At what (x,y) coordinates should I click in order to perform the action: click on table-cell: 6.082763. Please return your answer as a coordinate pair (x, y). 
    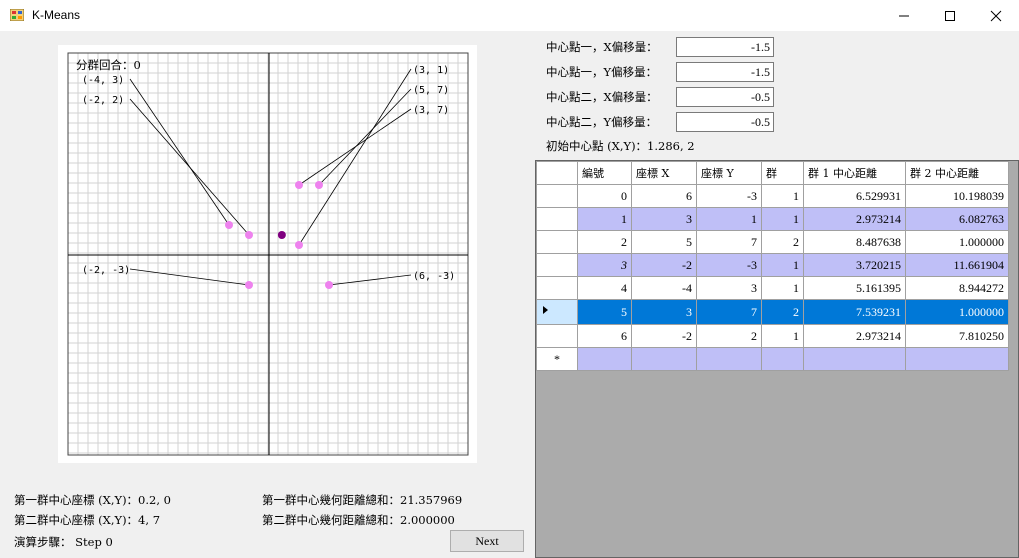
    Looking at the image, I should click on (957, 219).